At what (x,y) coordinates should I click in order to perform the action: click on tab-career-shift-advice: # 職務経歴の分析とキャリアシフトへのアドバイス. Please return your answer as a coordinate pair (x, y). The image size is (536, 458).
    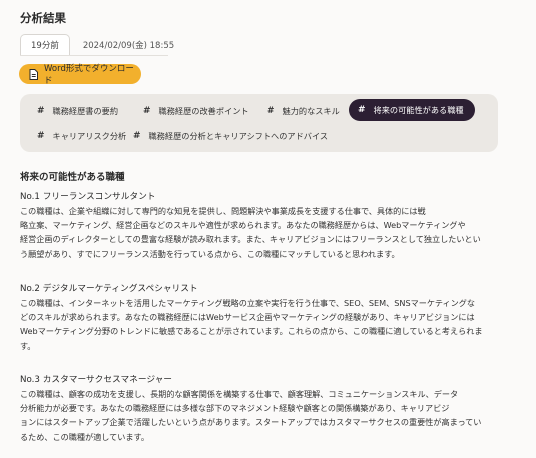
    Looking at the image, I should click on (230, 135).